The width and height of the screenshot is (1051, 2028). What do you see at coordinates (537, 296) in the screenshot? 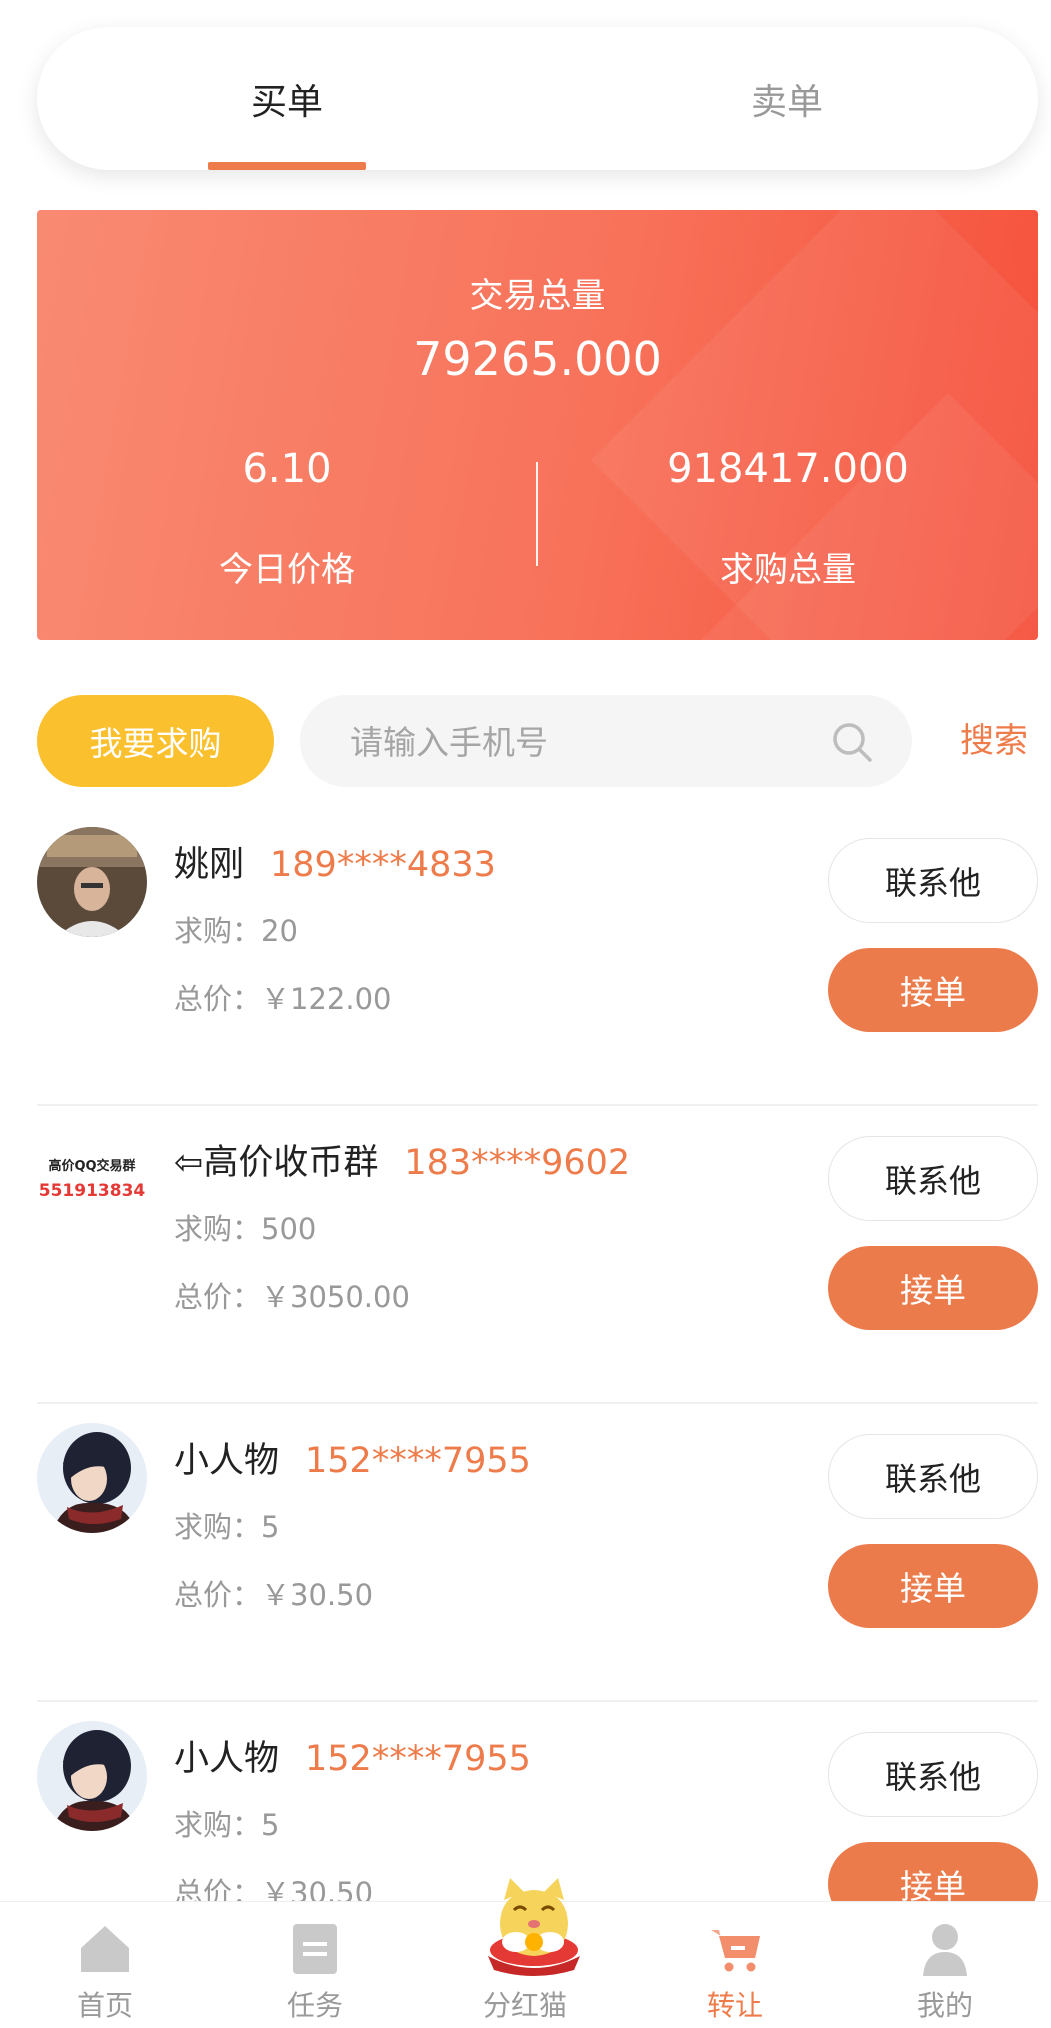
I see `total-volume-label: 交易总量` at bounding box center [537, 296].